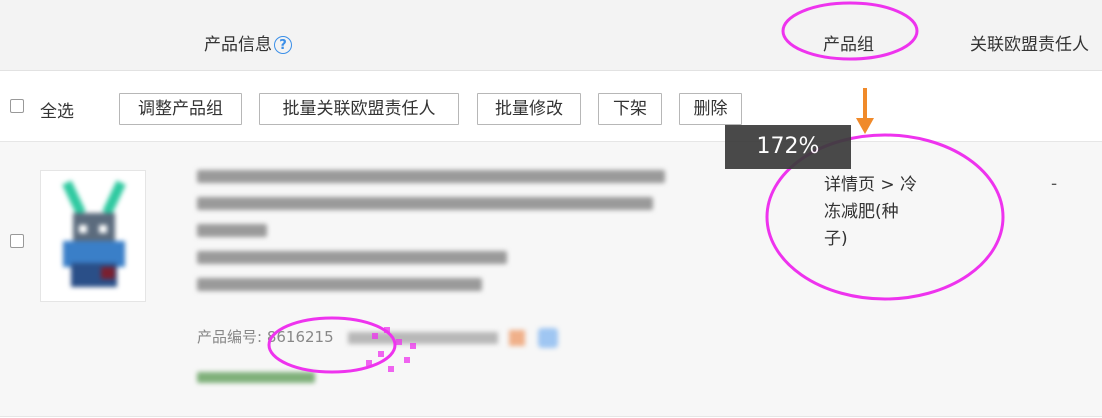 The image size is (1102, 418). What do you see at coordinates (630, 109) in the screenshot?
I see `delist-button: 下架` at bounding box center [630, 109].